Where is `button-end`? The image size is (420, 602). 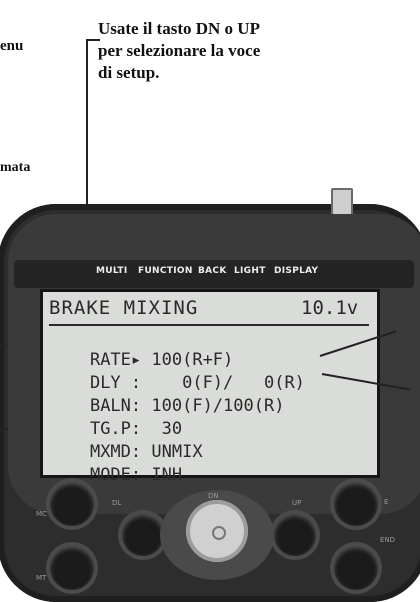
button-end is located at coordinates (356, 568).